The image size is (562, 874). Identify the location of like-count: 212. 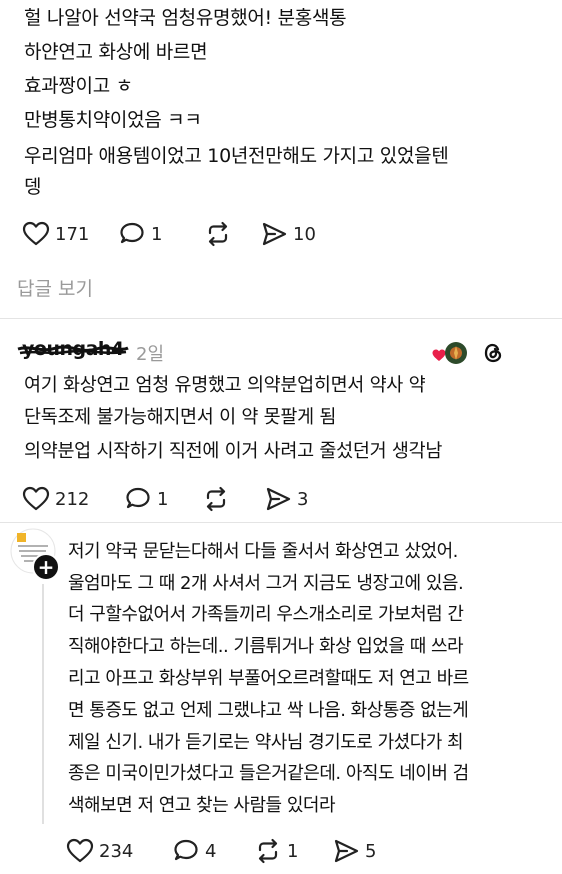
(72, 499).